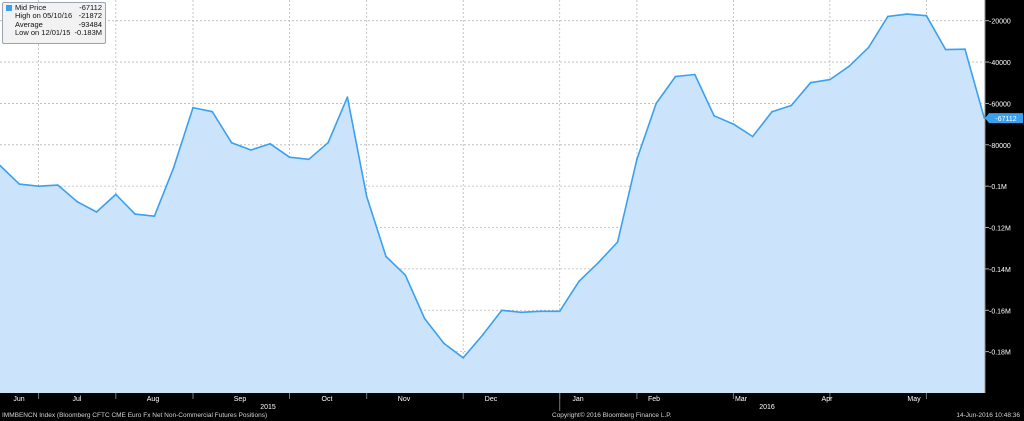 This screenshot has height=421, width=1024. What do you see at coordinates (1000, 229) in the screenshot?
I see `y-tick-label: -0.12M` at bounding box center [1000, 229].